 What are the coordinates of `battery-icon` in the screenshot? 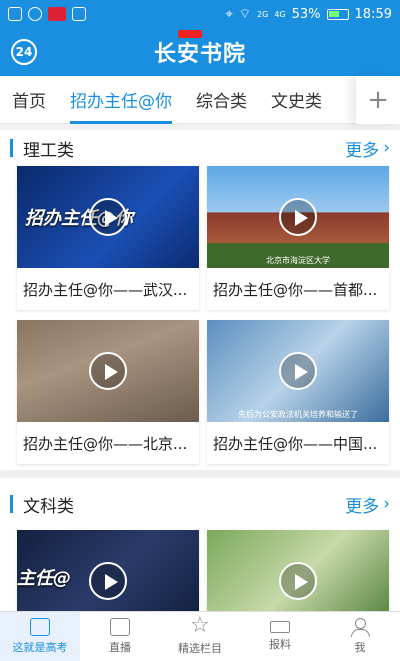 It's located at (337, 14).